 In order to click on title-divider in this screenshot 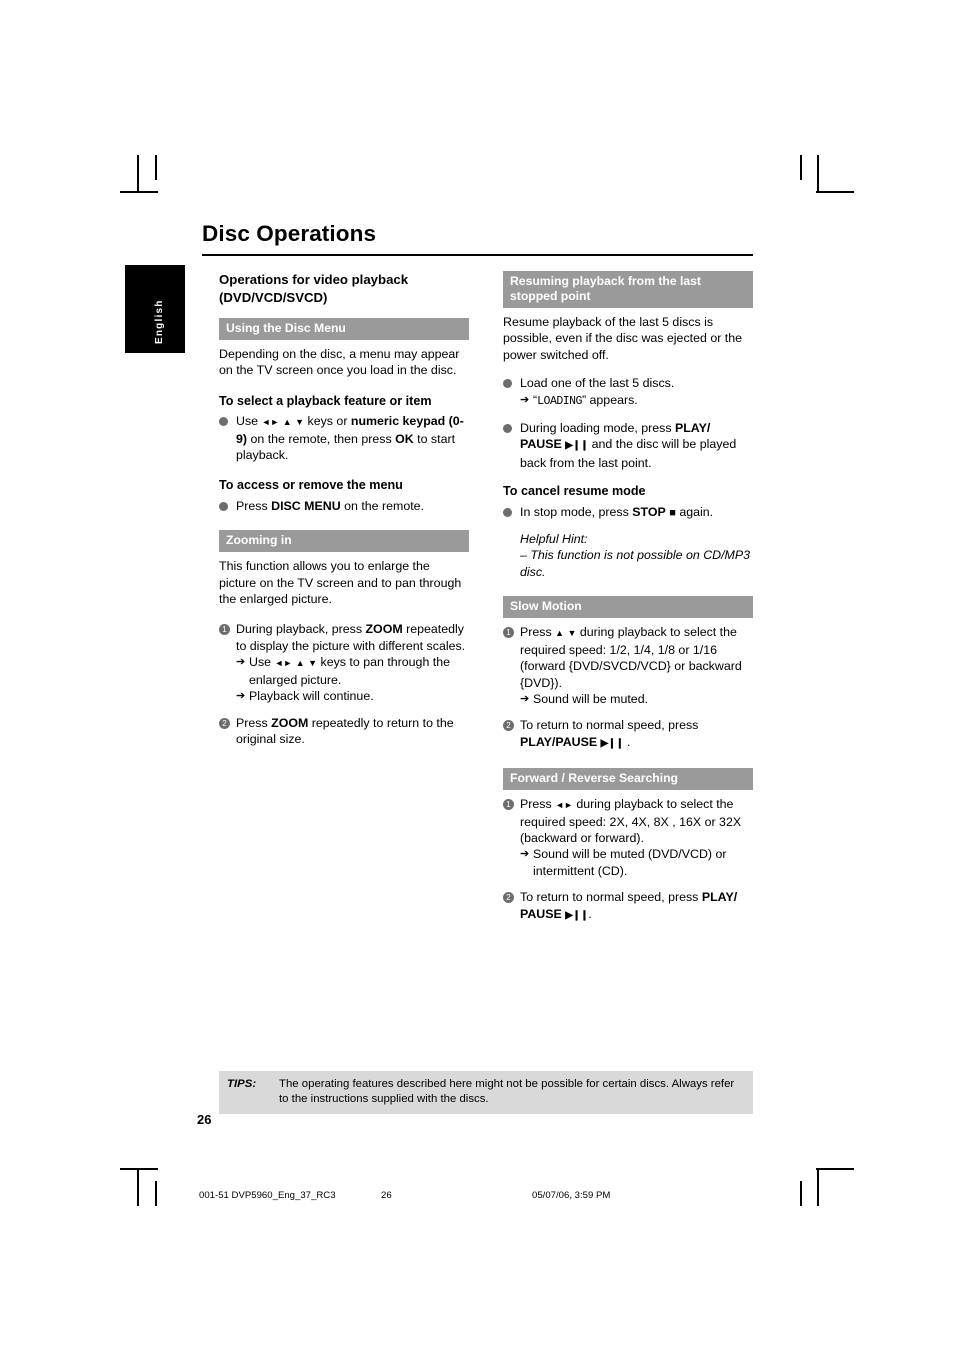, I will do `click(477, 255)`.